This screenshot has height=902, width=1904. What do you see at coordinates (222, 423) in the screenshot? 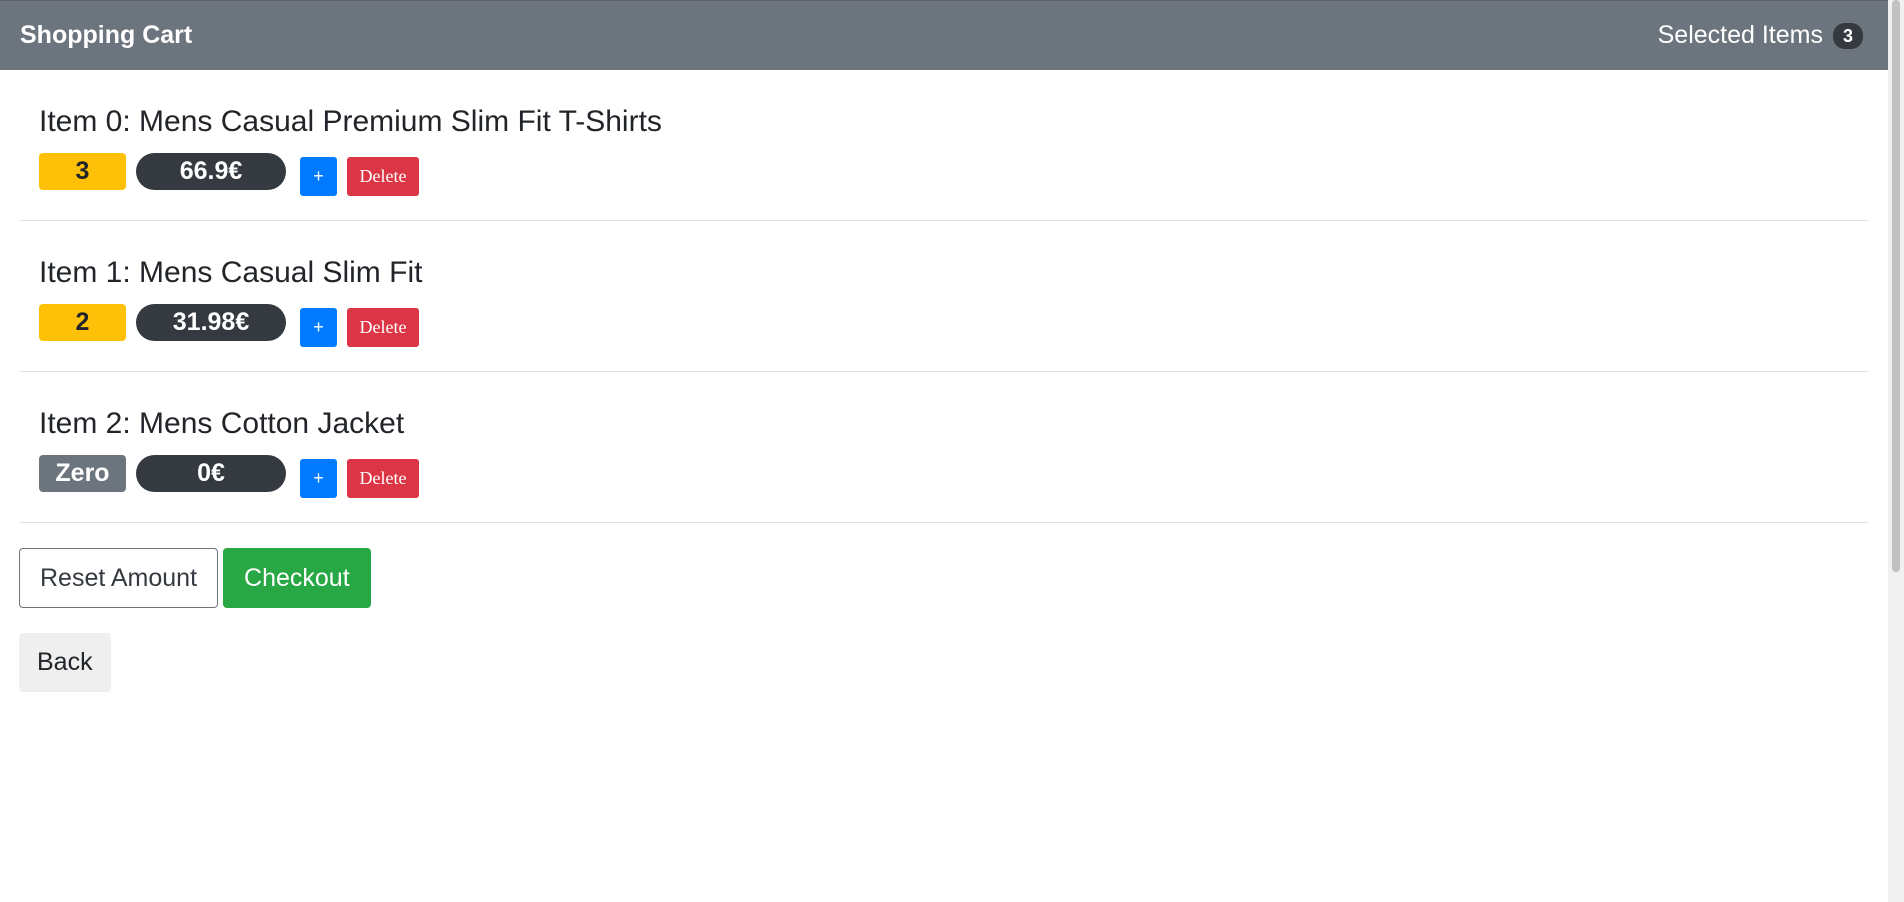
I see `item-title: Item 2: Mens Cotton Jacket` at bounding box center [222, 423].